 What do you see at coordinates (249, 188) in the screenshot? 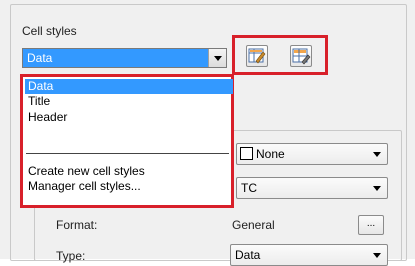
I see `alignment-value: TC` at bounding box center [249, 188].